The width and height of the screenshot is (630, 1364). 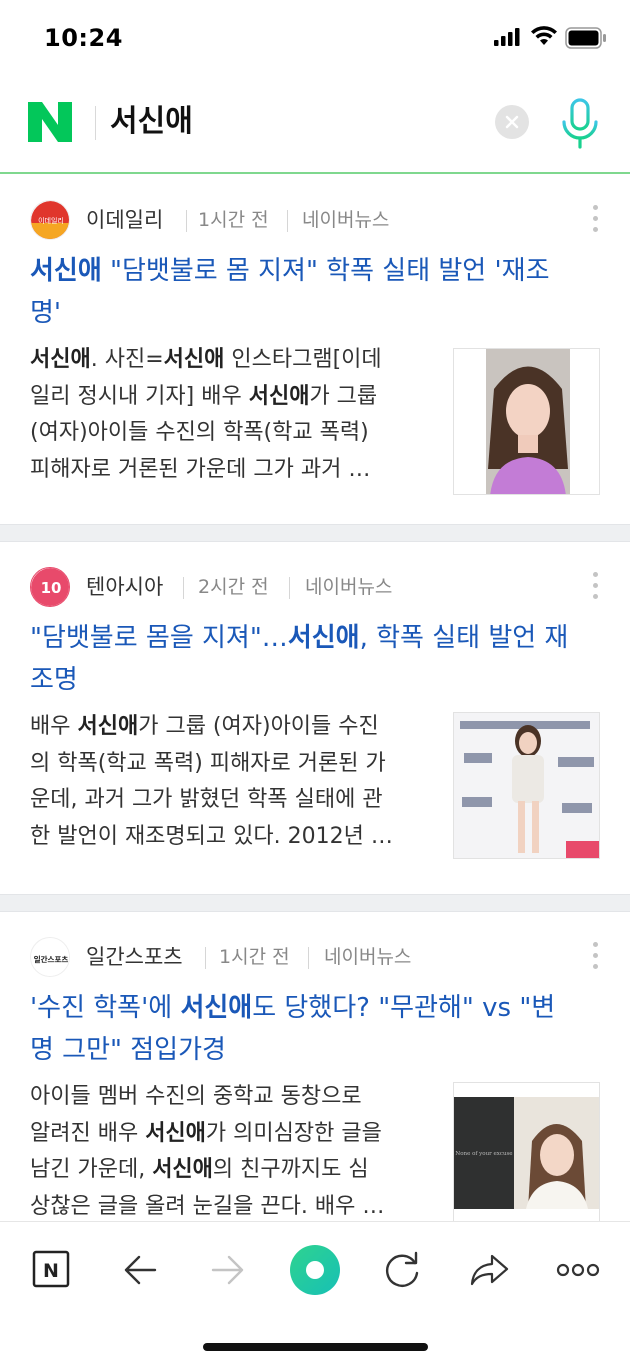 I want to click on summary-line: 아이들 멤버 수진의 중학교 동창으로, so click(x=230, y=1097).